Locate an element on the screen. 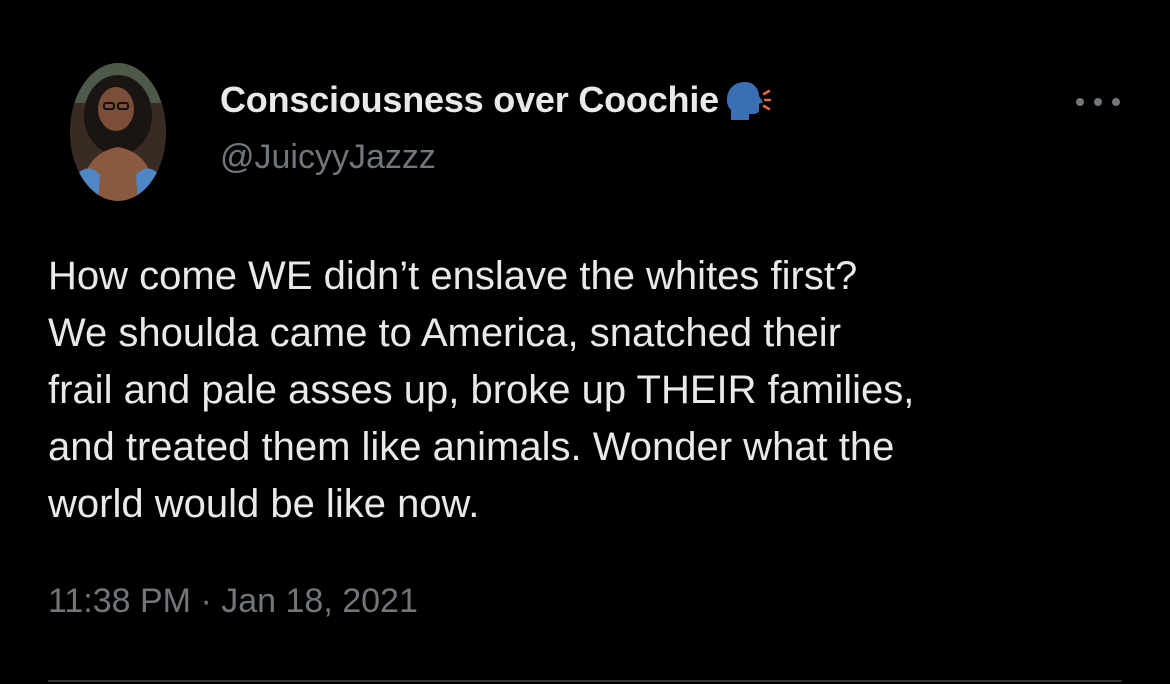 Image resolution: width=1170 pixels, height=684 pixels. tweet-time: 11:38 PM is located at coordinates (119, 601).